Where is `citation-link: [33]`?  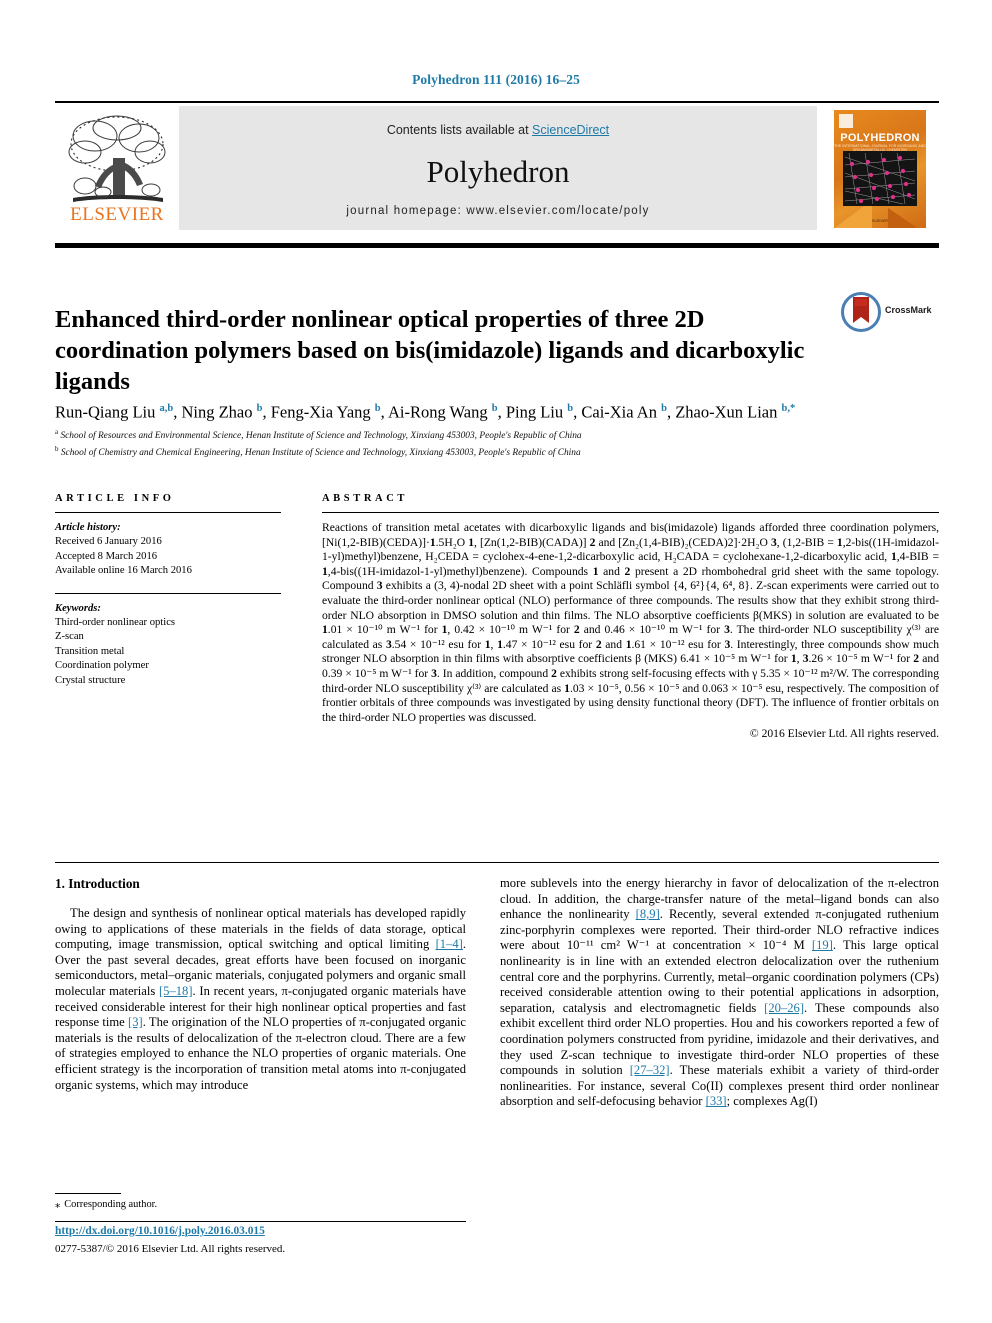 citation-link: [33] is located at coordinates (716, 1101).